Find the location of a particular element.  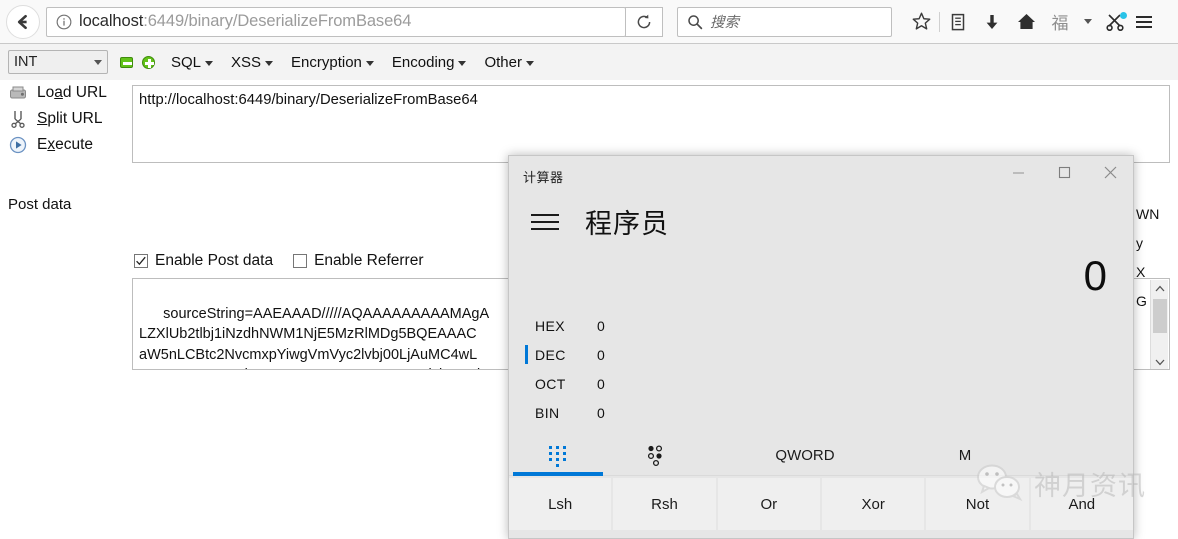

minimize-button is located at coordinates (1018, 172).